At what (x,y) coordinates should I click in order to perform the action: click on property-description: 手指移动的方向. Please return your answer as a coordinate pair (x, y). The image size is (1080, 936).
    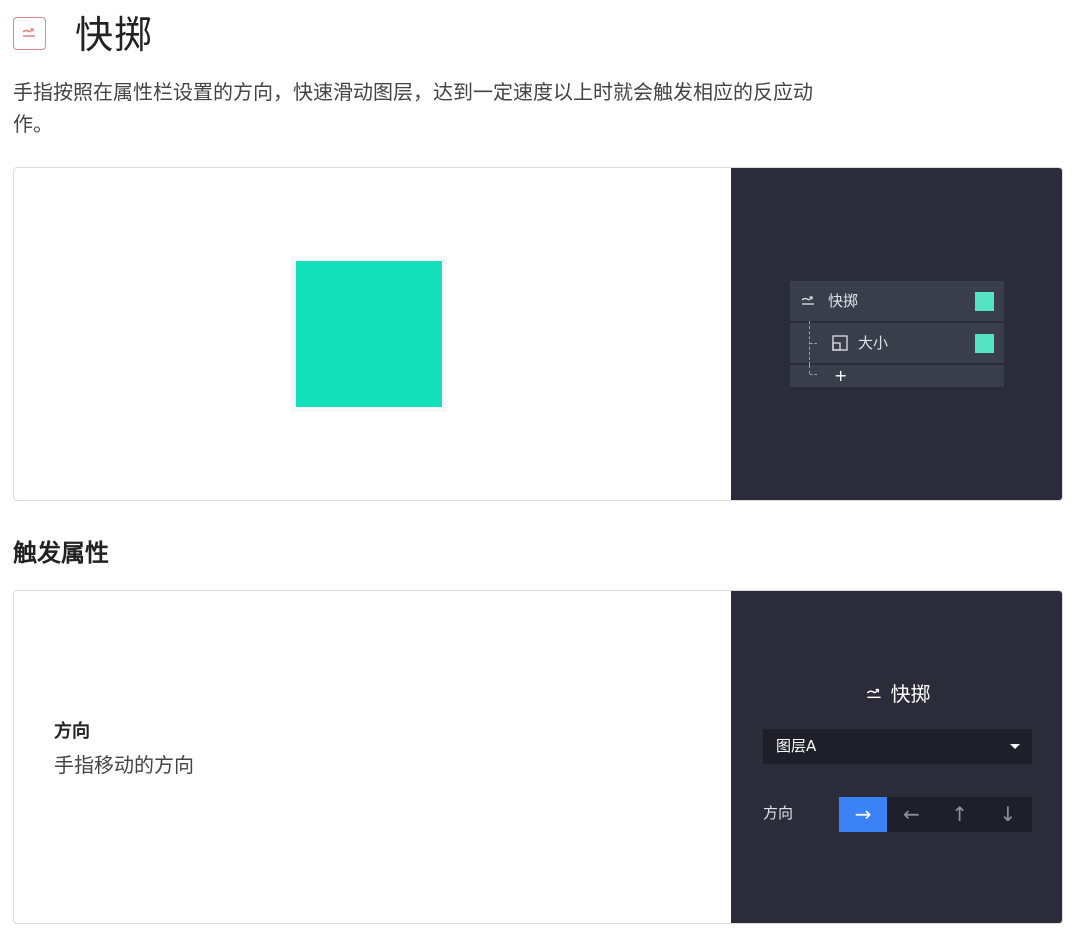
    Looking at the image, I should click on (124, 765).